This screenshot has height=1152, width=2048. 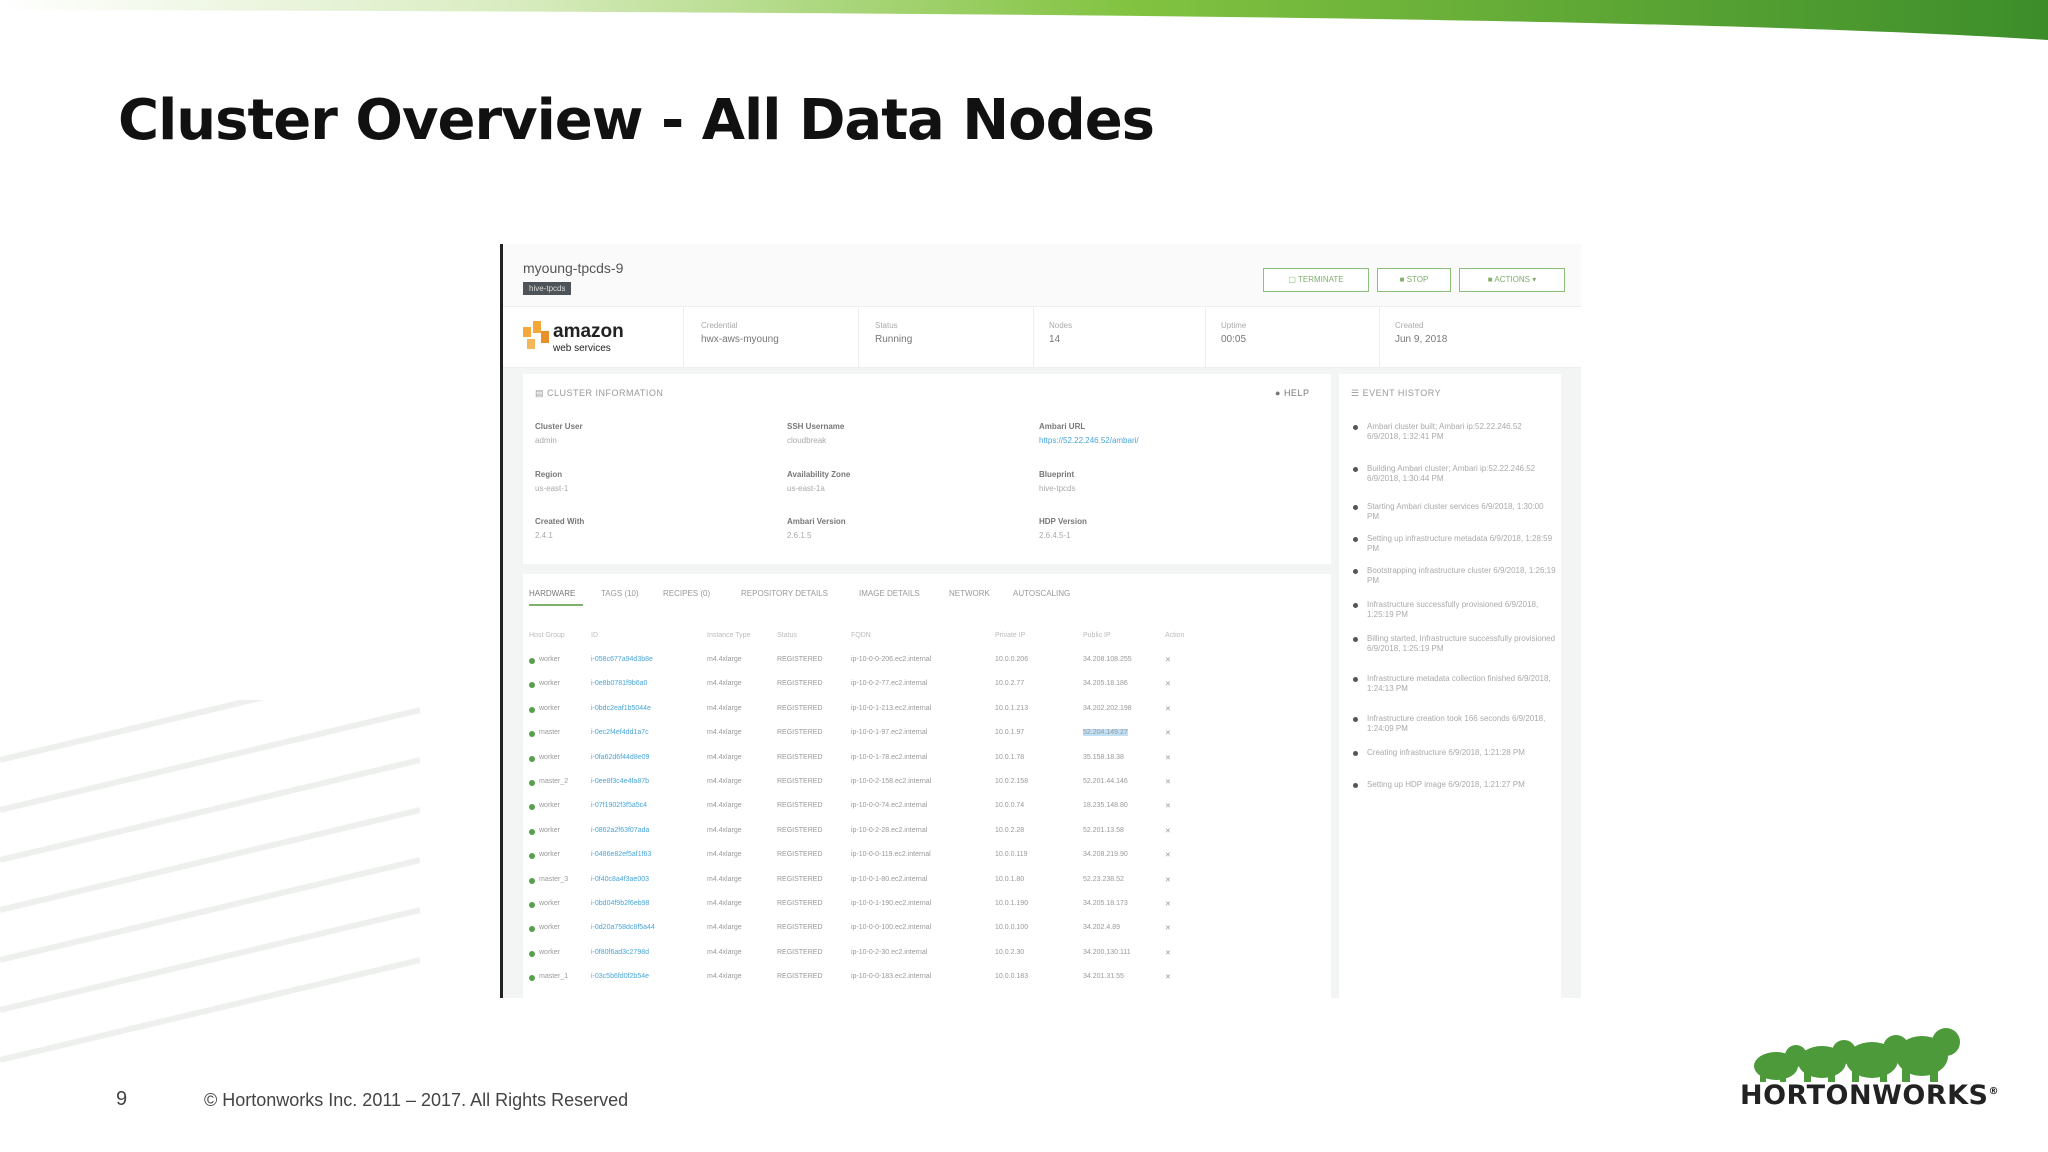 What do you see at coordinates (889, 757) in the screenshot?
I see `table-cell: ip-10-0-1-78.ec2.internal` at bounding box center [889, 757].